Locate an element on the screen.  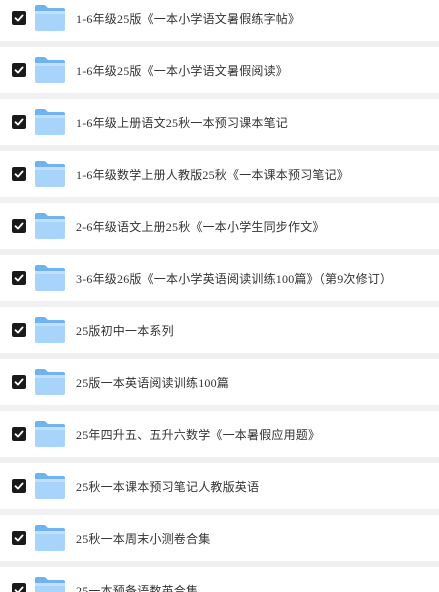
file-name: 25版一本英语阅读训练100篇 is located at coordinates (153, 382).